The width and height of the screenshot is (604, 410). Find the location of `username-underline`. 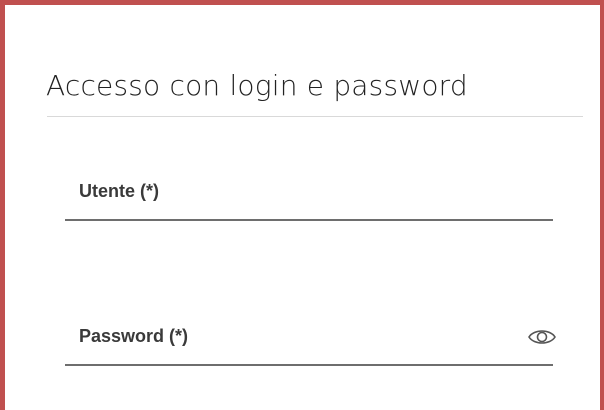

username-underline is located at coordinates (309, 220).